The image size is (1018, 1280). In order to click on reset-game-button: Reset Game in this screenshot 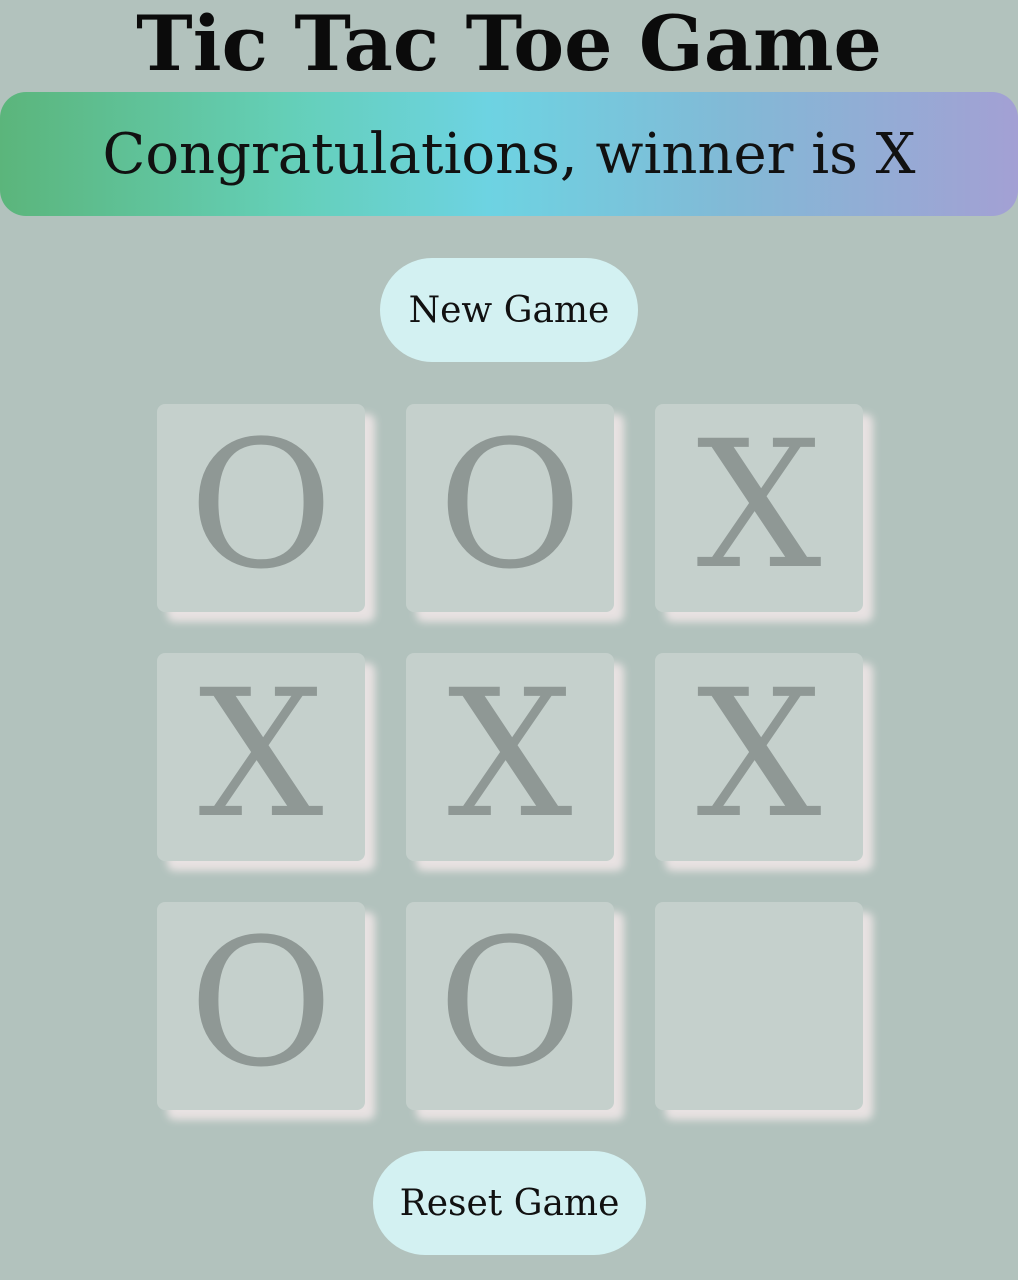, I will do `click(509, 1203)`.